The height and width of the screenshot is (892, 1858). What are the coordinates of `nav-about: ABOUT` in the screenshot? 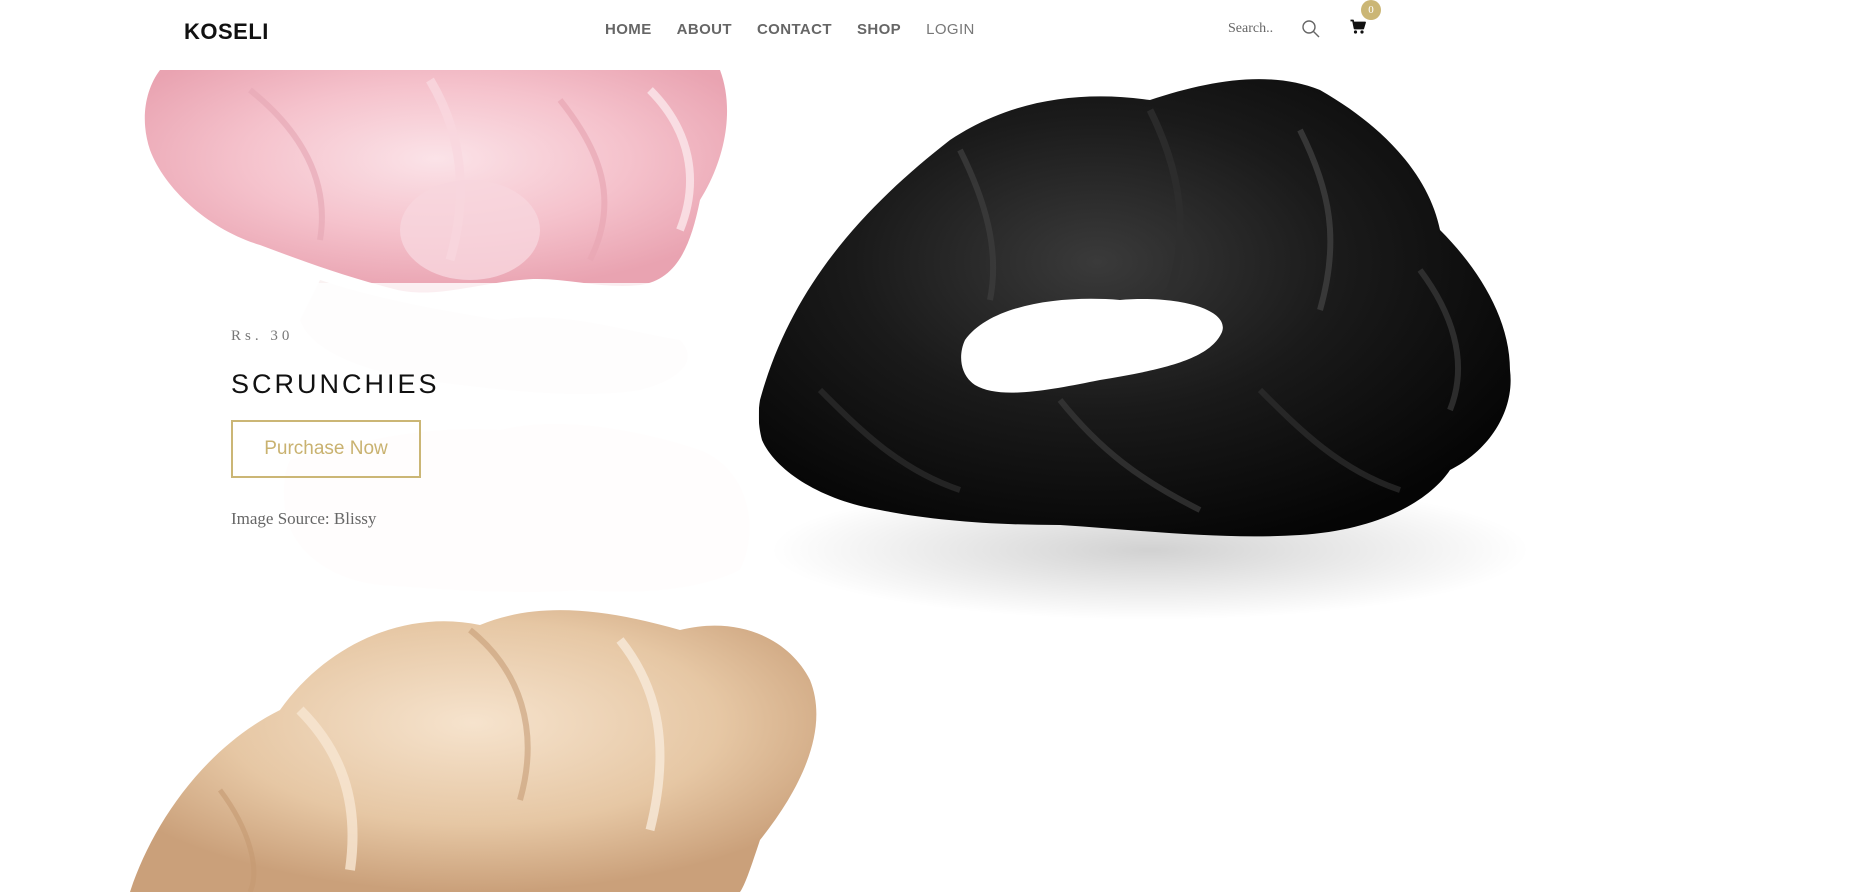 It's located at (704, 29).